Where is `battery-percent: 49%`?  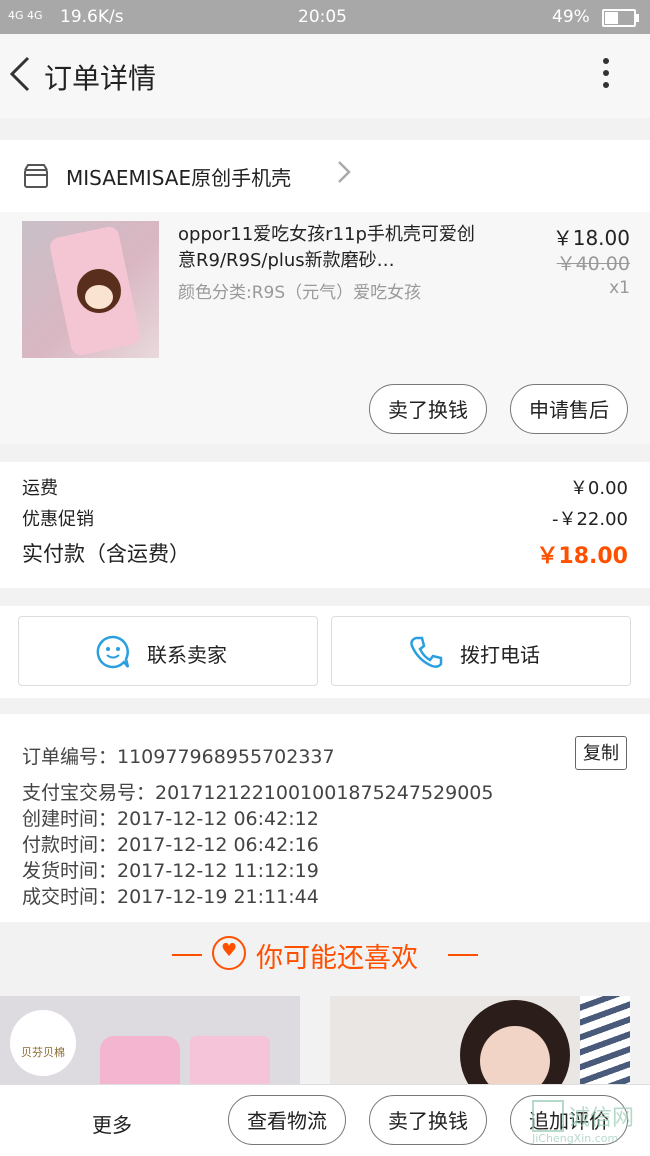 battery-percent: 49% is located at coordinates (571, 17).